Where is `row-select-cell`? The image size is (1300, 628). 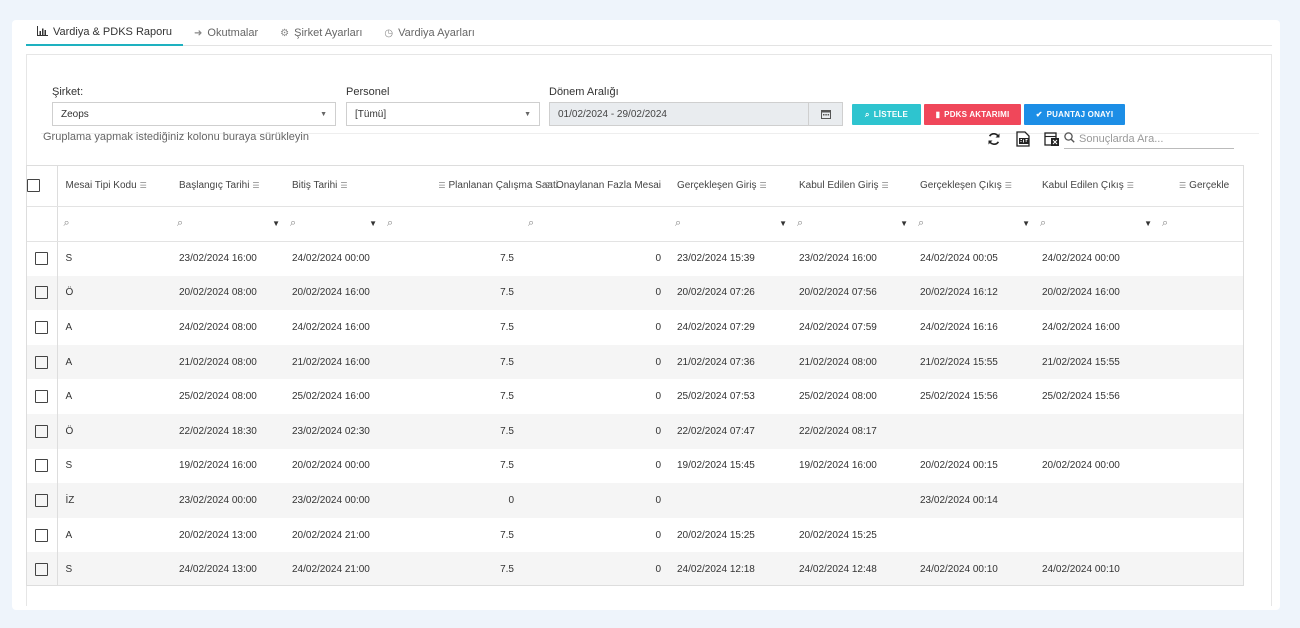
row-select-cell is located at coordinates (42, 327).